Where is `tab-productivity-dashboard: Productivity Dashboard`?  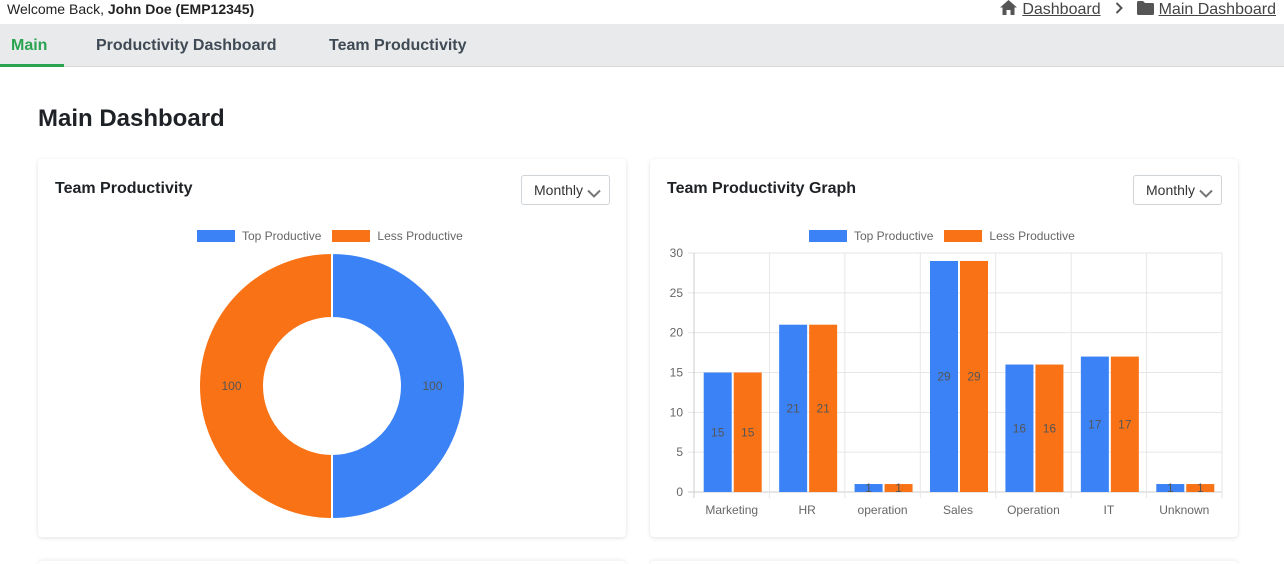 tab-productivity-dashboard: Productivity Dashboard is located at coordinates (186, 45).